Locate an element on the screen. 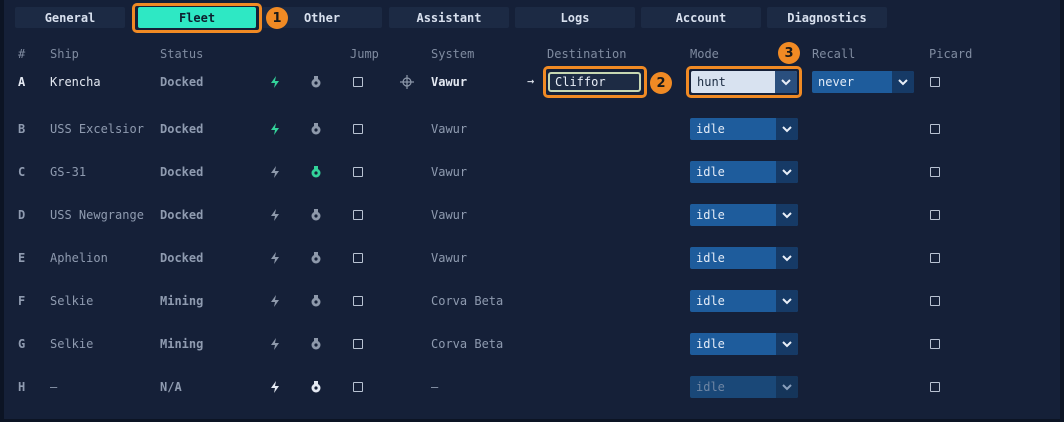 This screenshot has height=422, width=1064. callout-frame-mode is located at coordinates (744, 82).